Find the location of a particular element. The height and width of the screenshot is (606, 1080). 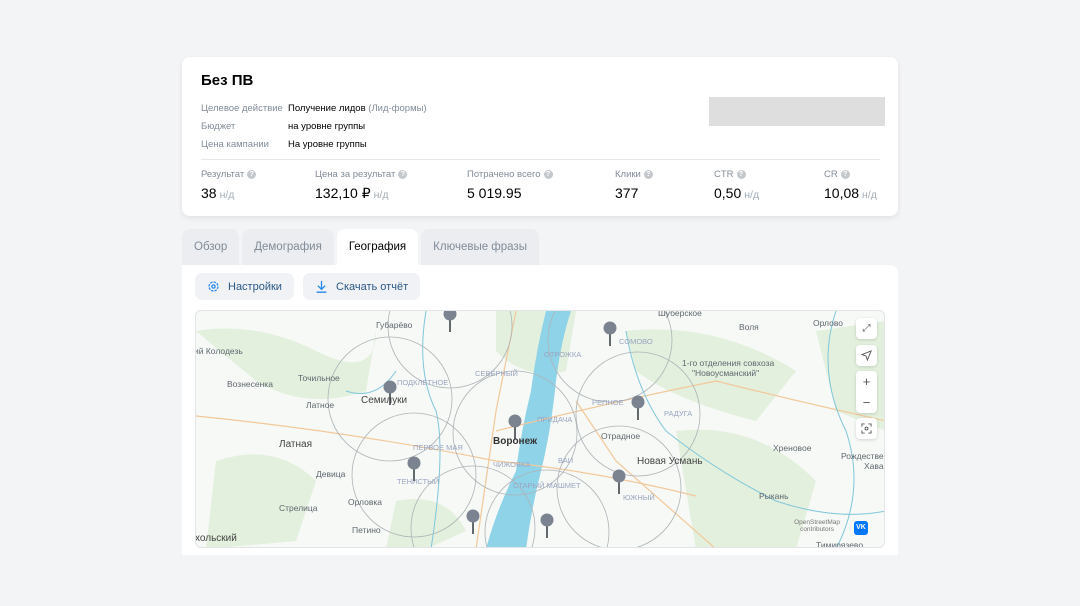

stat-label: Цена за результат is located at coordinates (355, 174).